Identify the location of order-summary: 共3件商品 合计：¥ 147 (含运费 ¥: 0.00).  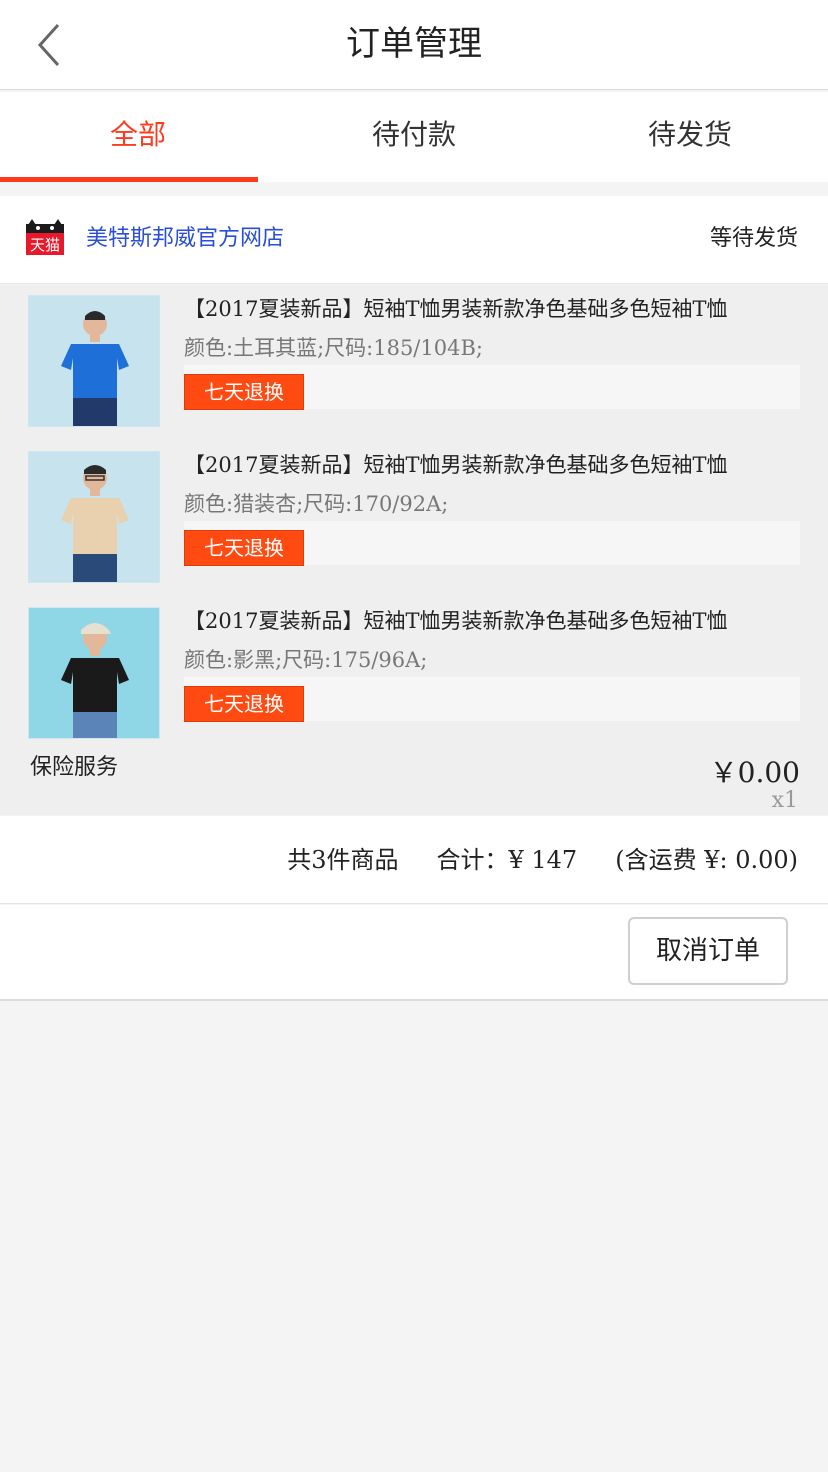
(414, 860).